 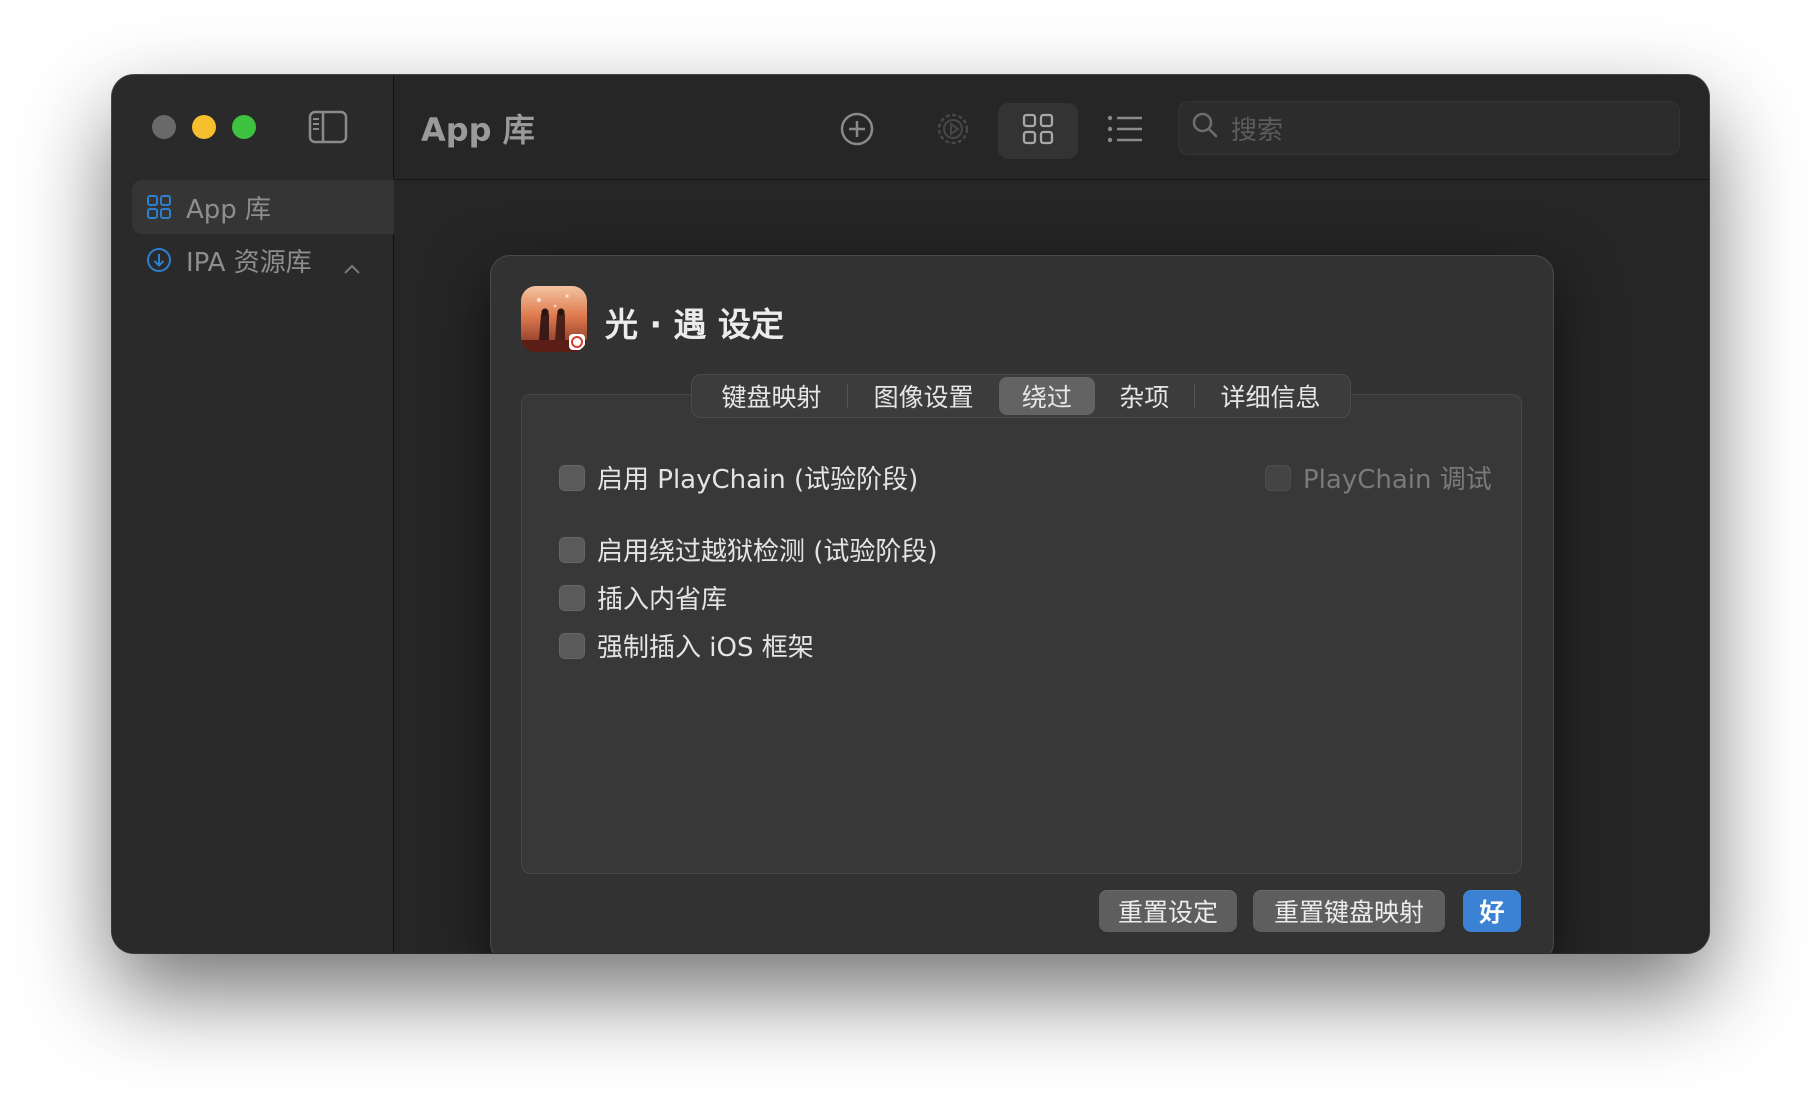 I want to click on grid-icon, so click(x=159, y=207).